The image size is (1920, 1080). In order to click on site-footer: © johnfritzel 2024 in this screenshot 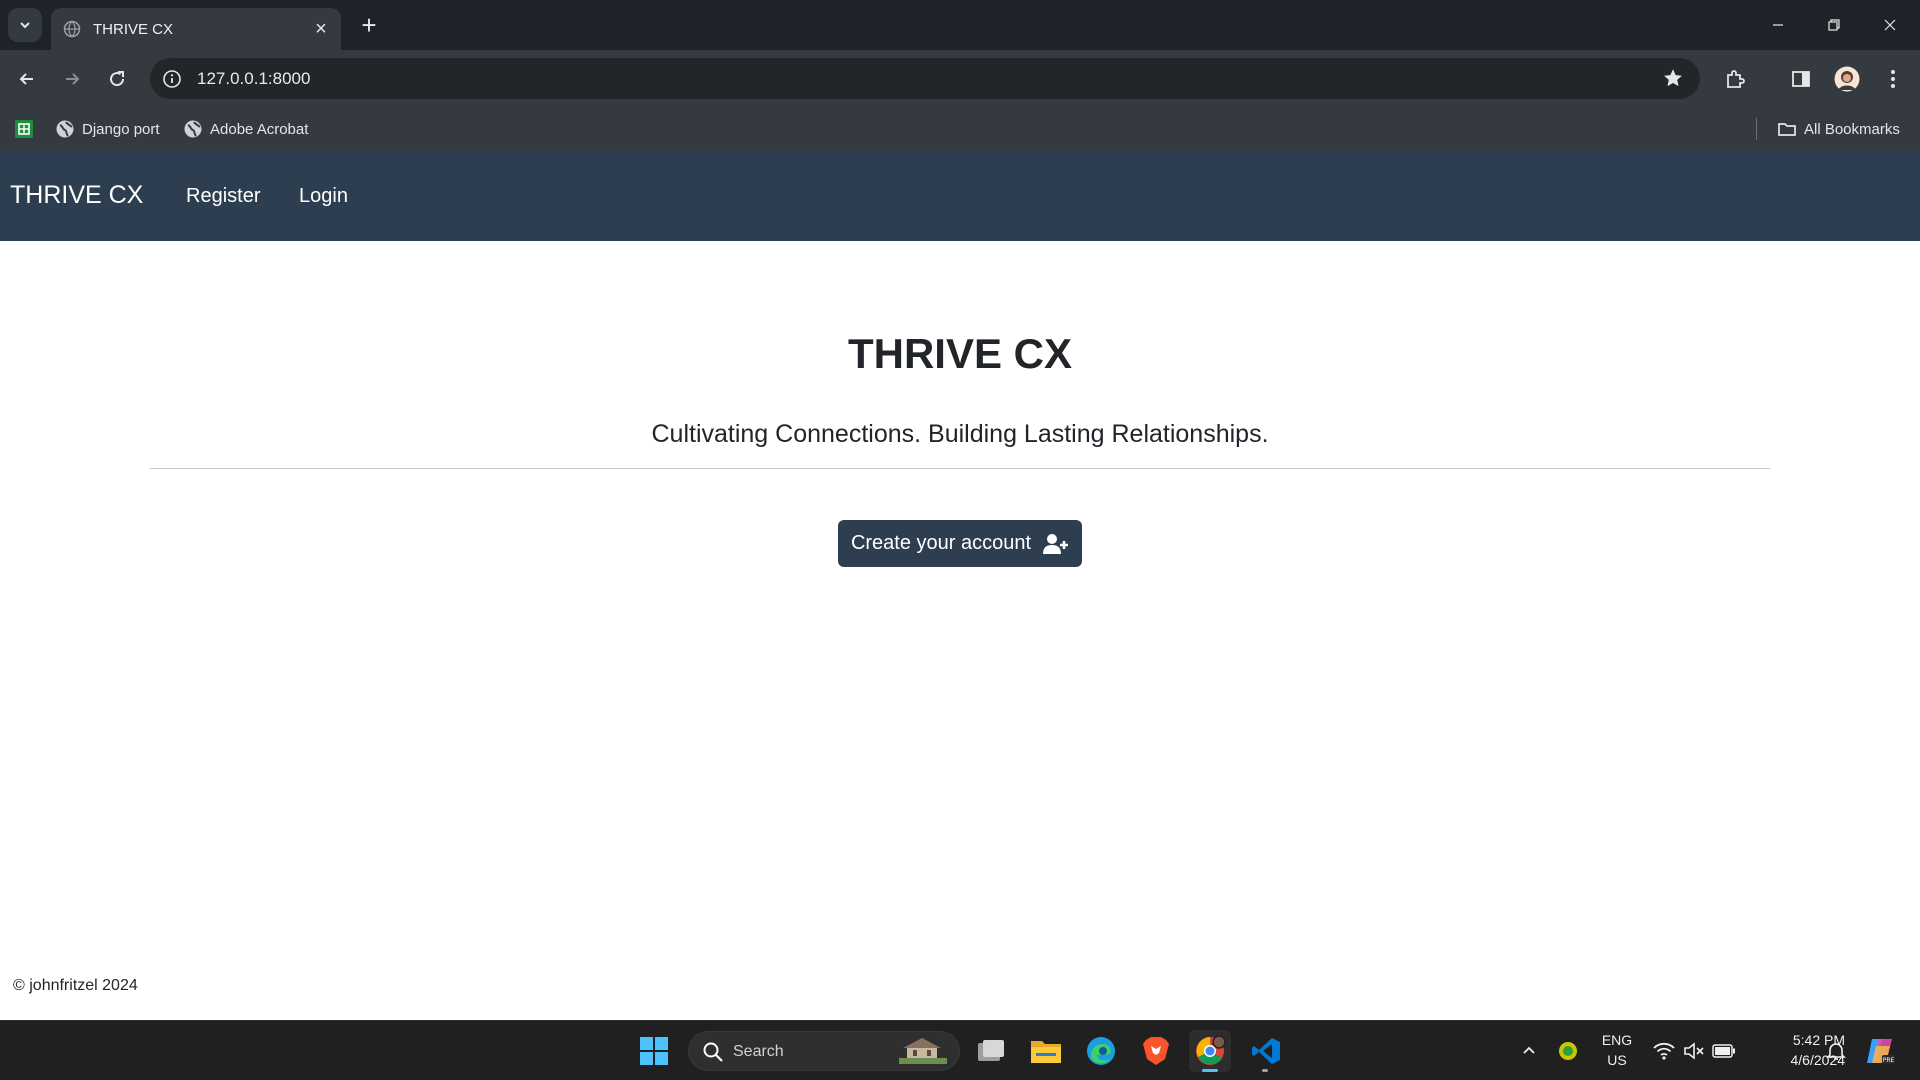, I will do `click(75, 985)`.